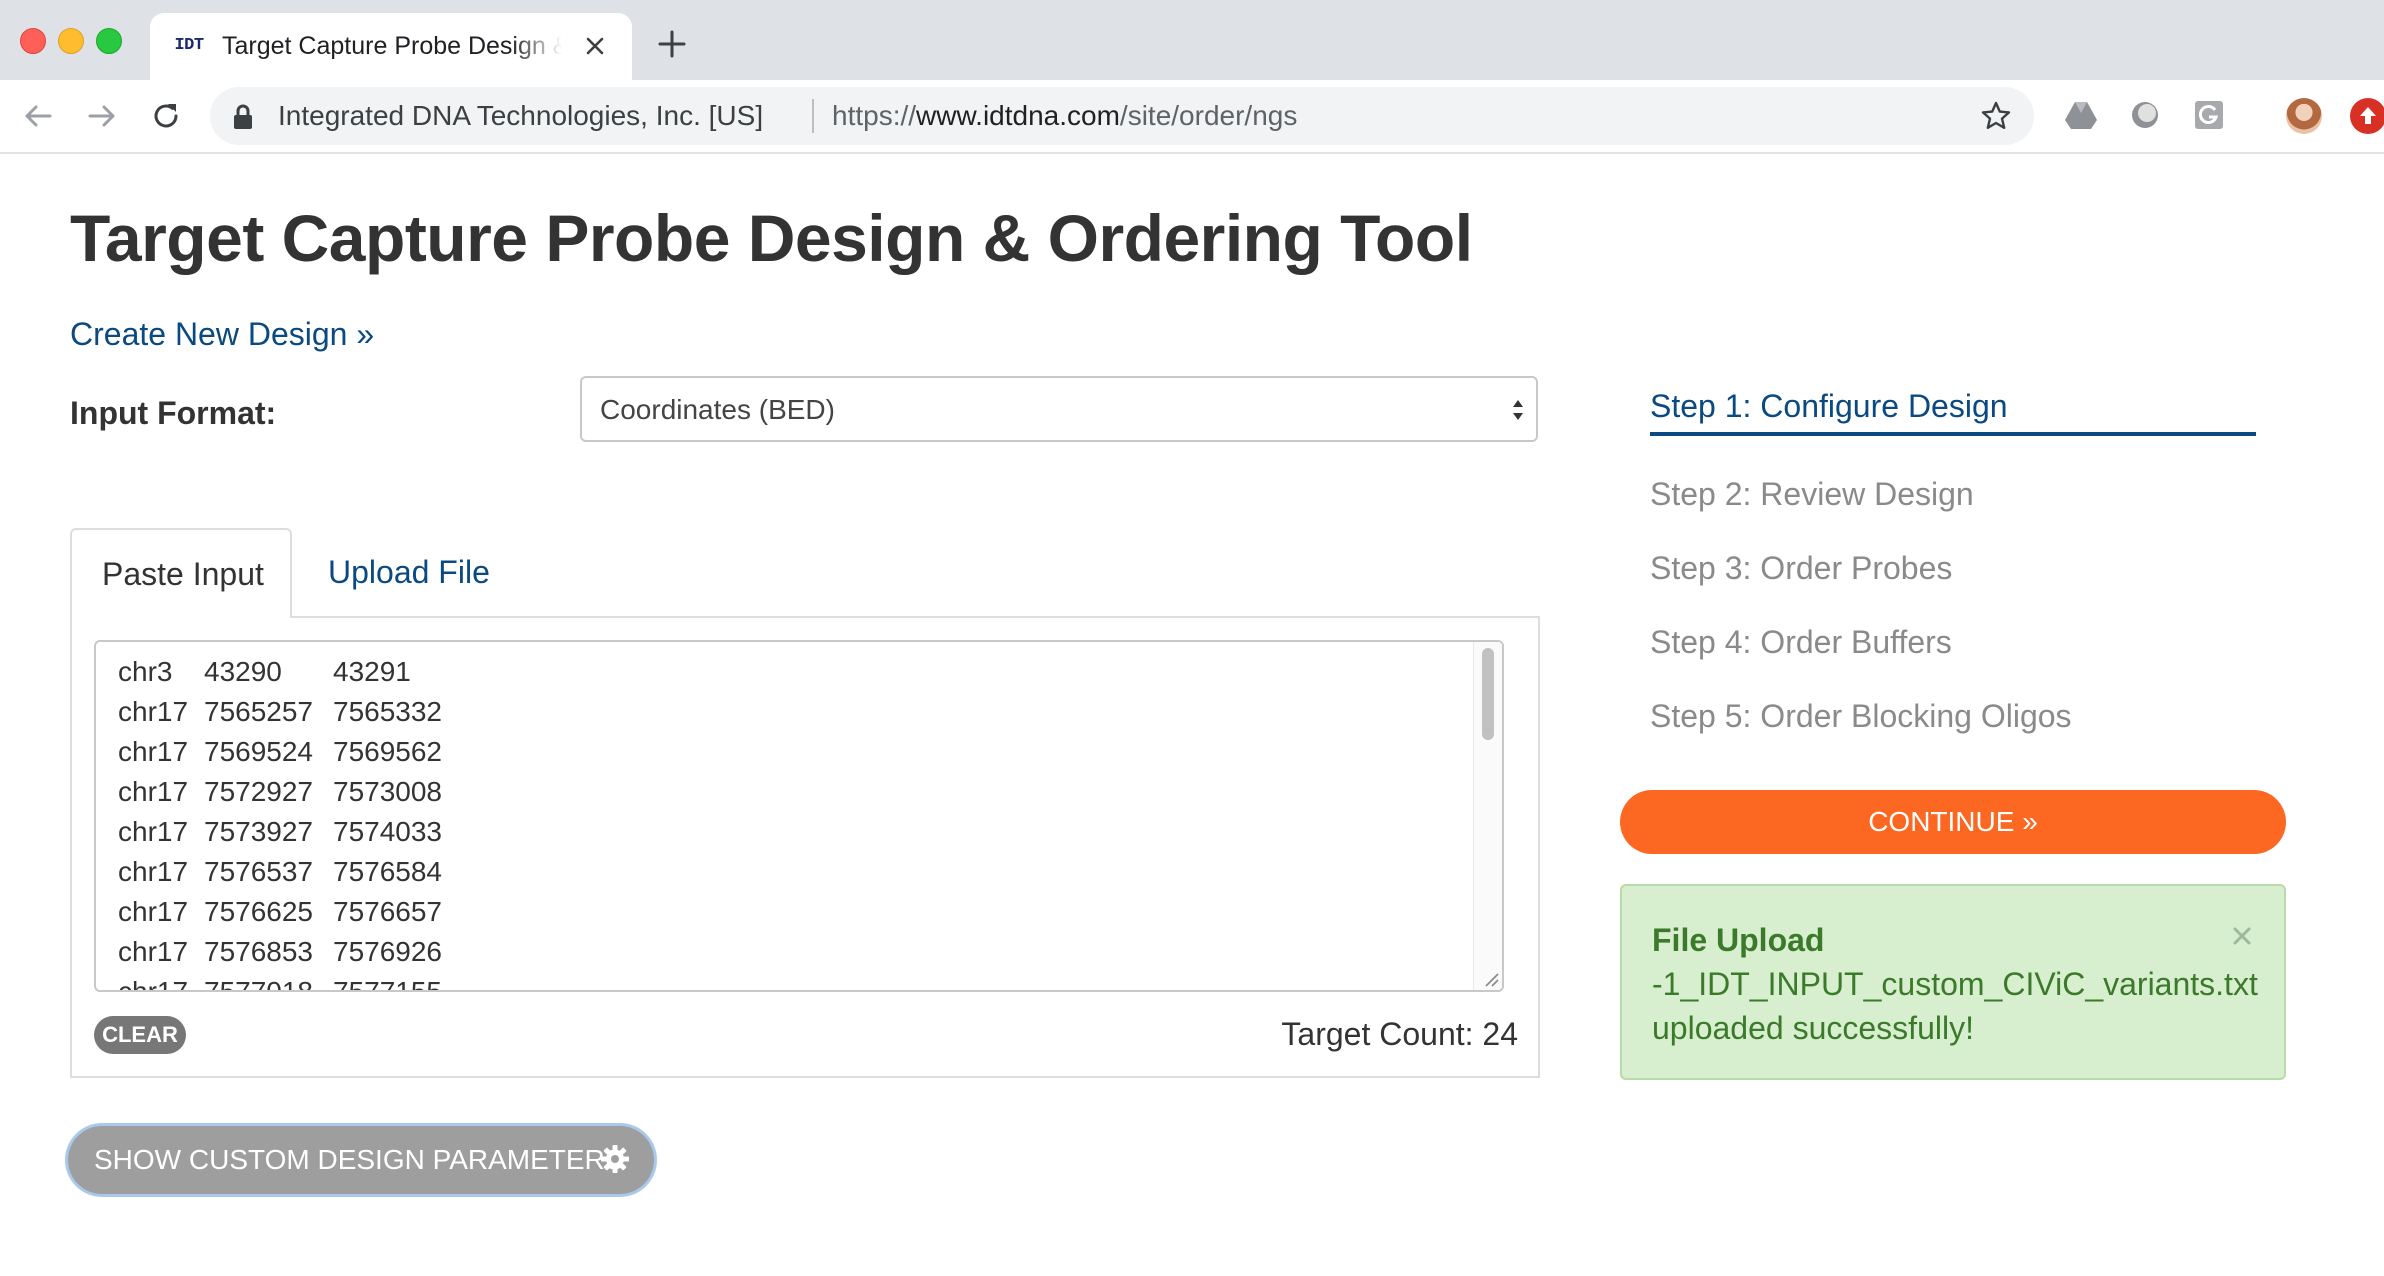 The image size is (2384, 1276). I want to click on bed-row: chr17 7576537 7576584, so click(280, 871).